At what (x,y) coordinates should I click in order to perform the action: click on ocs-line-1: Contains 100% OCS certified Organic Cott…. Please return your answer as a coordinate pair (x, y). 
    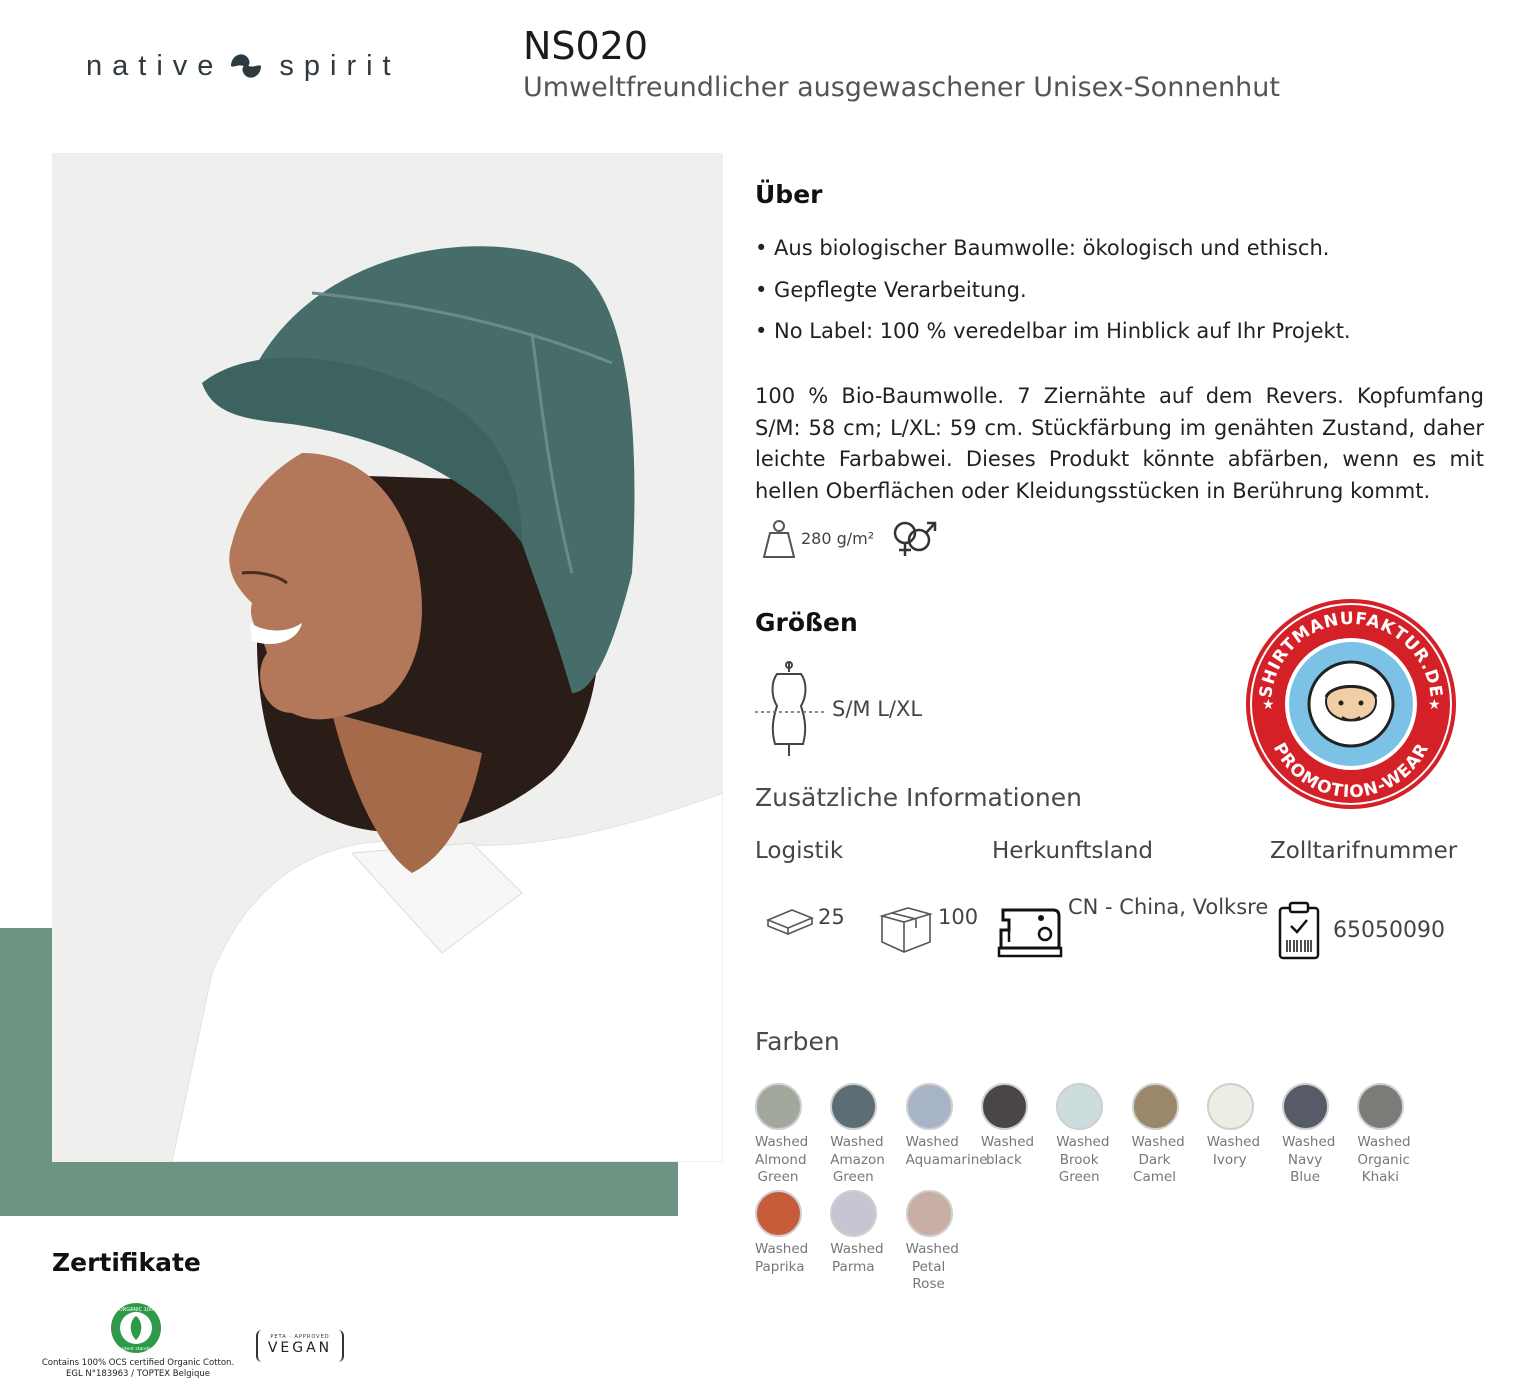
    Looking at the image, I should click on (138, 1363).